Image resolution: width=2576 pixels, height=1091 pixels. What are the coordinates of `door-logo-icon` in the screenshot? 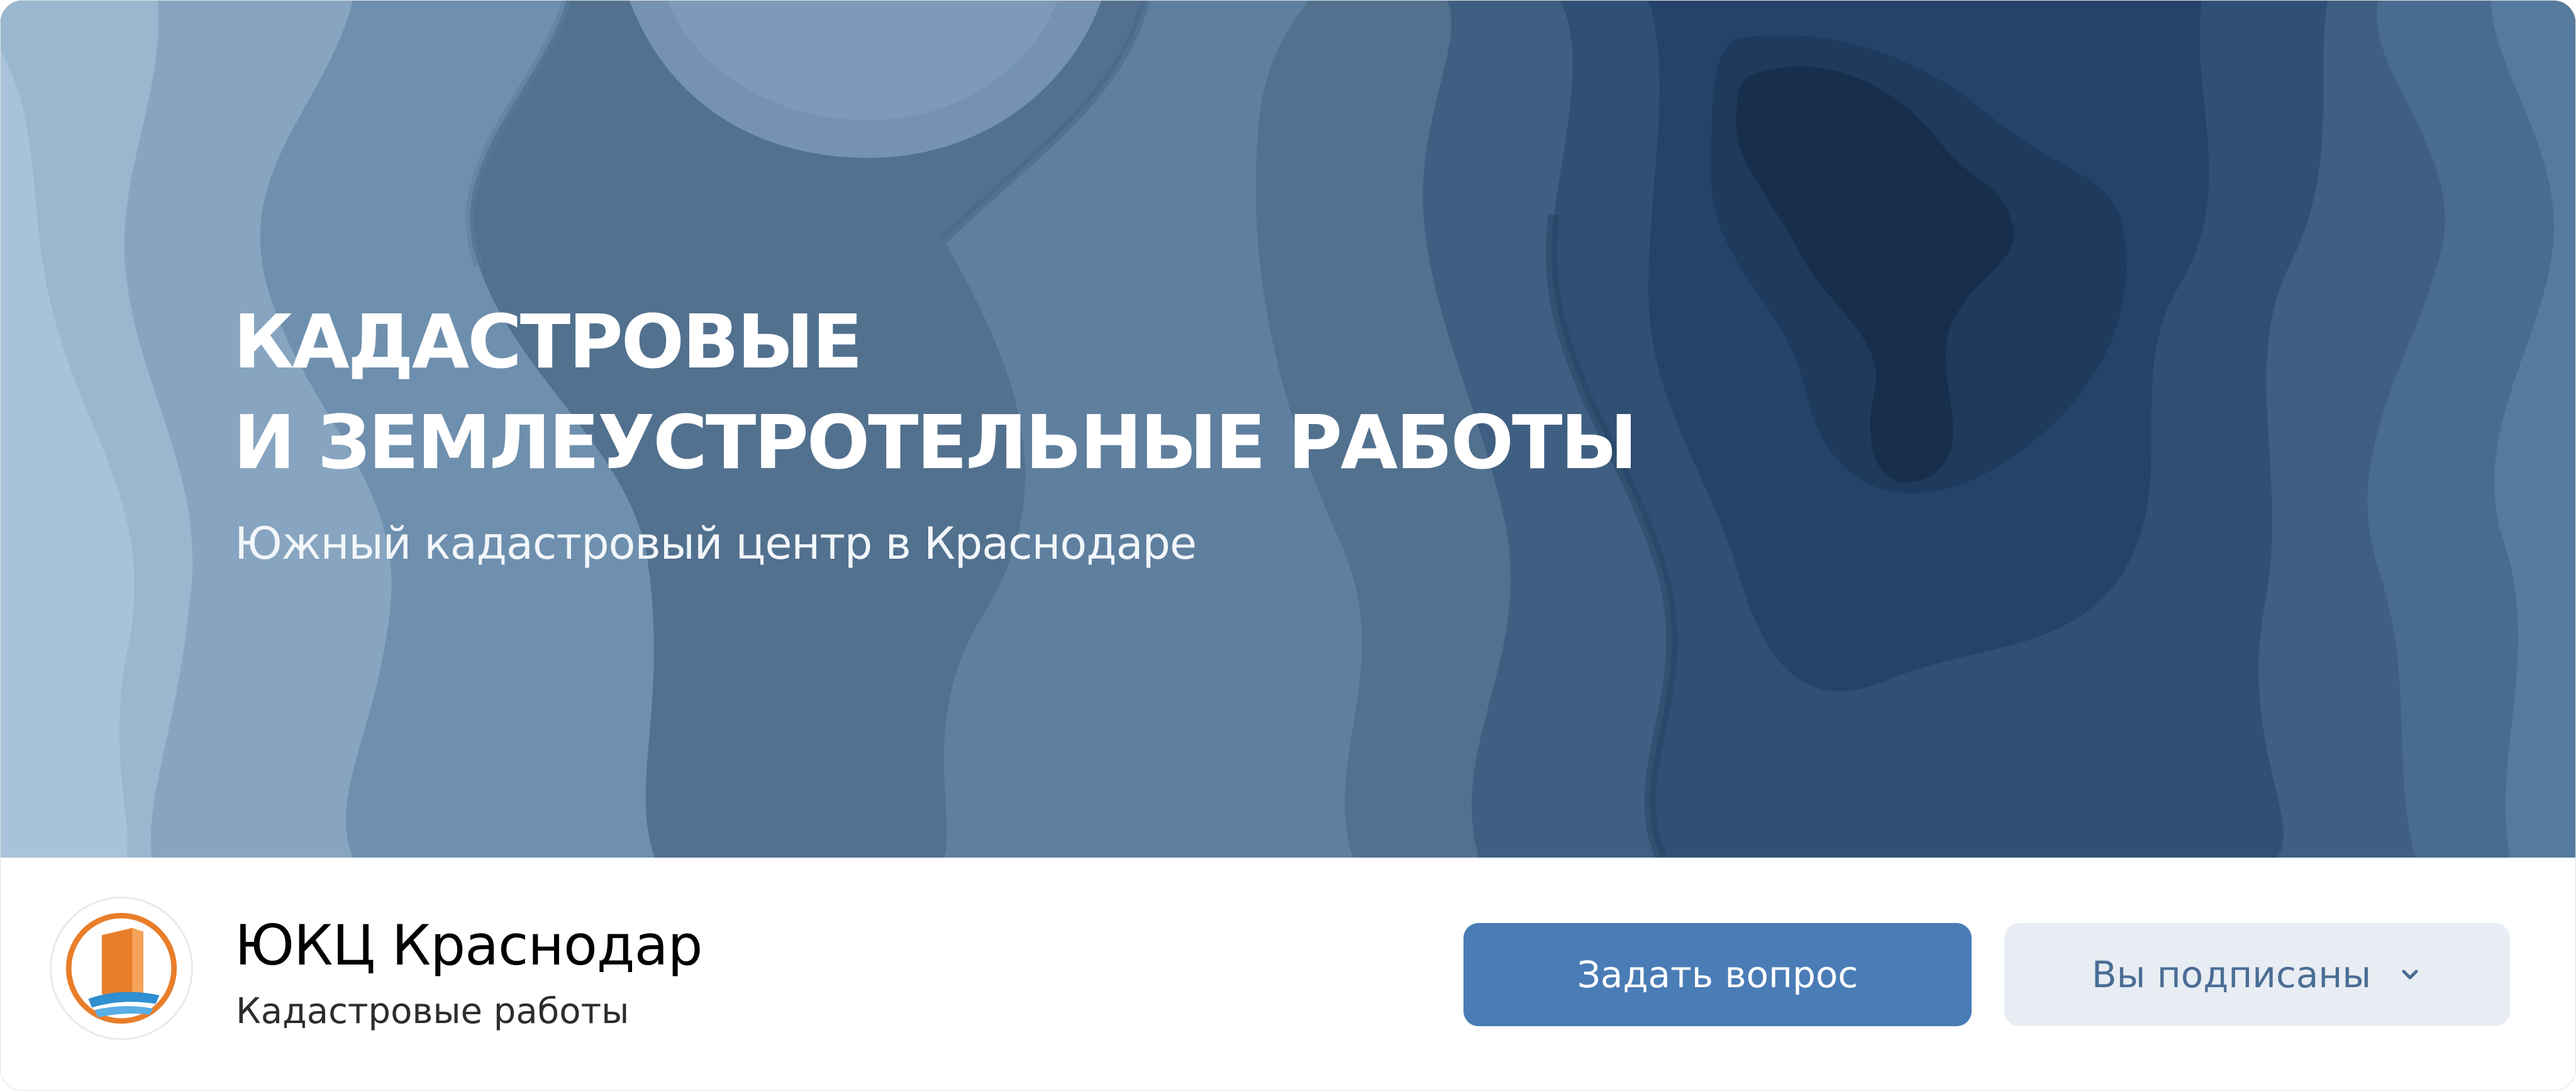 It's located at (121, 968).